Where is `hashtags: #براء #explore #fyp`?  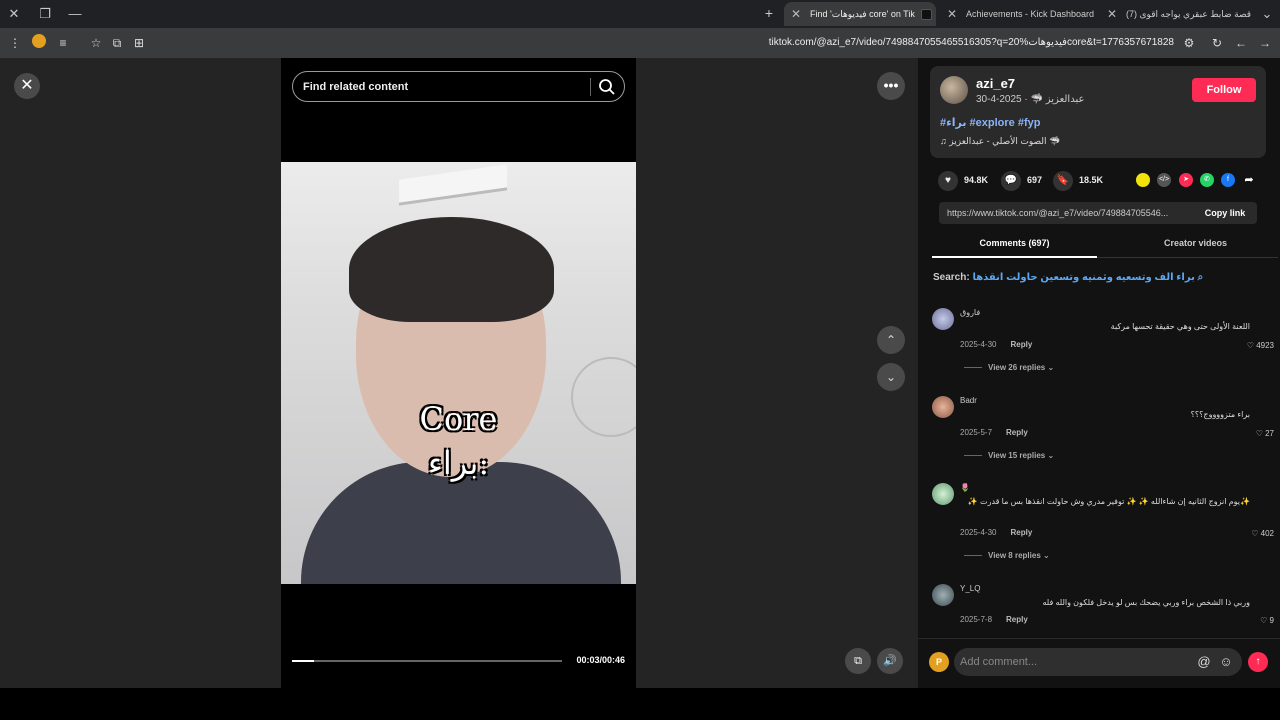 hashtags: #براء #explore #fyp is located at coordinates (990, 122).